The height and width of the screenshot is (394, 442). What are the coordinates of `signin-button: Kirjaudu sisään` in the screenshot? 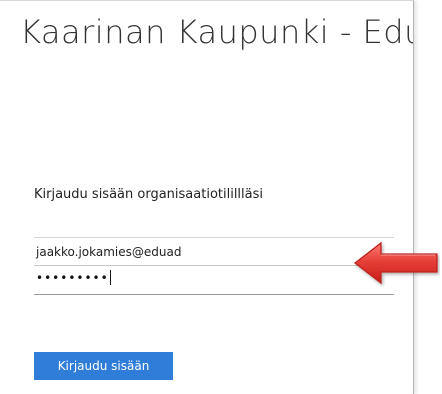 It's located at (103, 366).